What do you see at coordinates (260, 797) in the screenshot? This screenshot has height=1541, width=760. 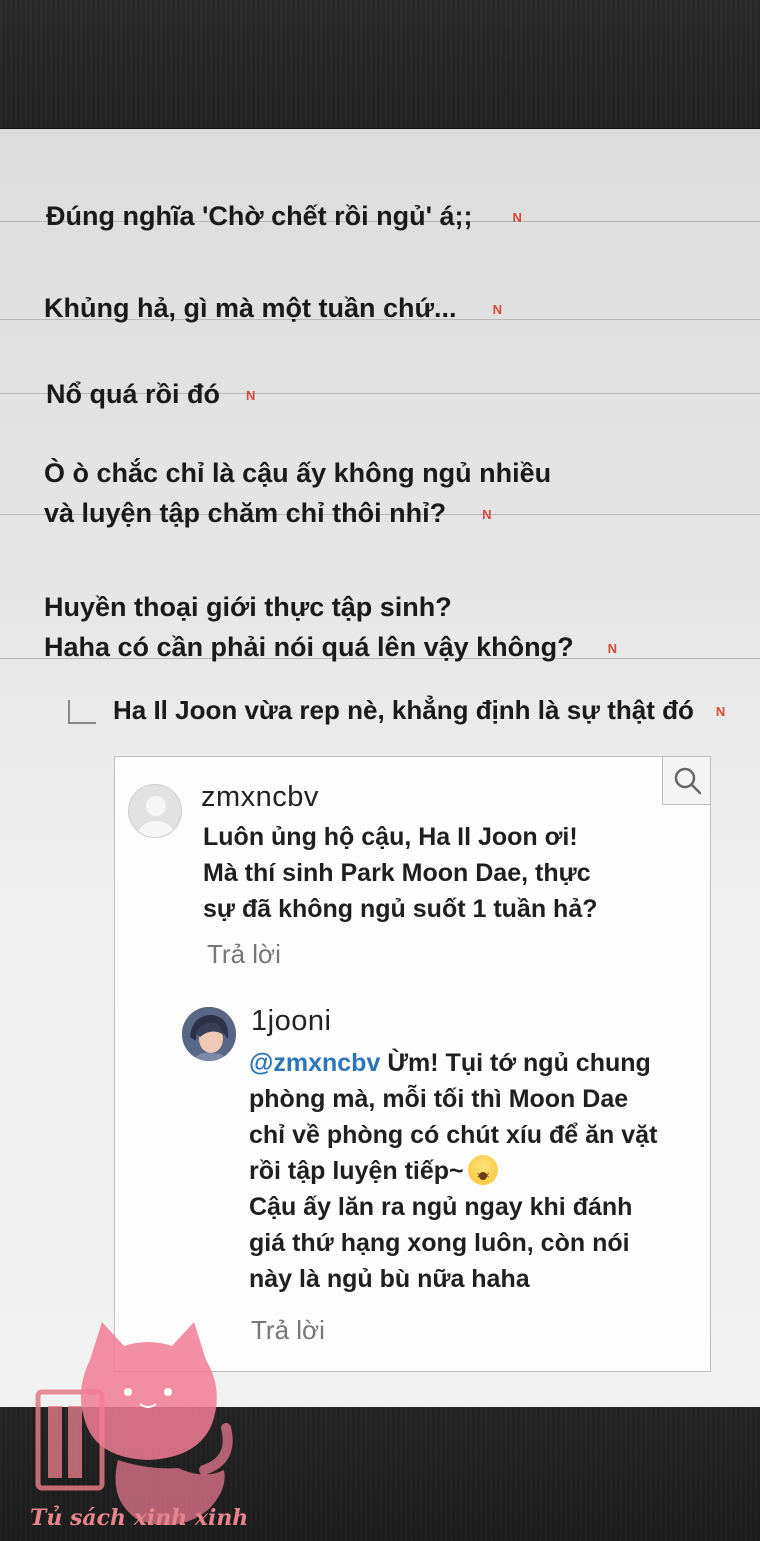 I see `post-username: zmxncbv` at bounding box center [260, 797].